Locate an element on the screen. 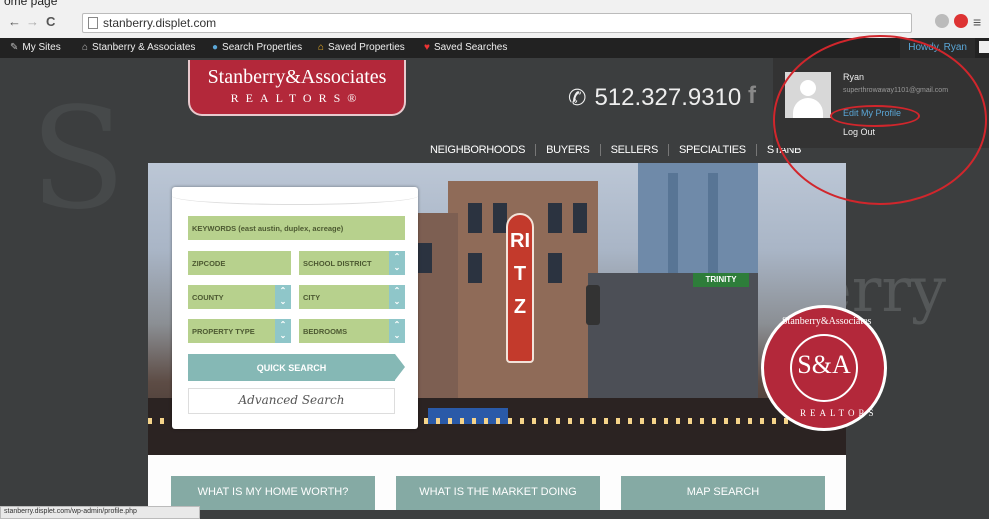 The height and width of the screenshot is (519, 989). quick-search-button: QUICK SEARCH is located at coordinates (291, 367).